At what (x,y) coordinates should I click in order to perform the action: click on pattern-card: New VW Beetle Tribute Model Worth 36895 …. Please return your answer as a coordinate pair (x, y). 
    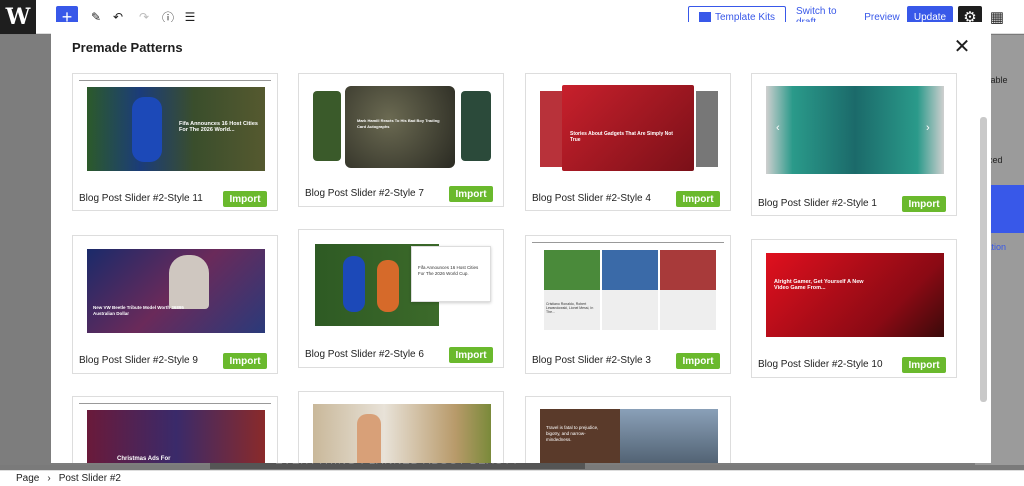
    Looking at the image, I should click on (175, 304).